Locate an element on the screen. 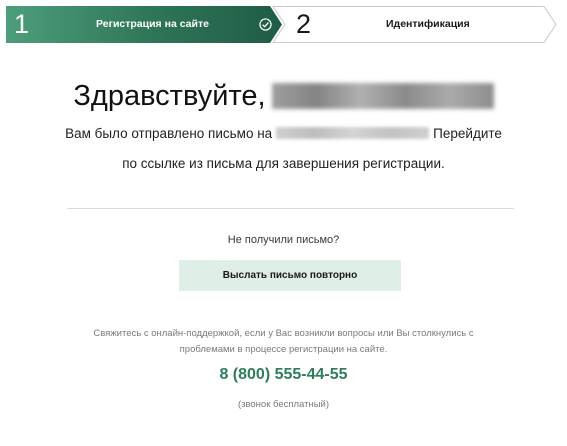  email-redacted is located at coordinates (353, 133).